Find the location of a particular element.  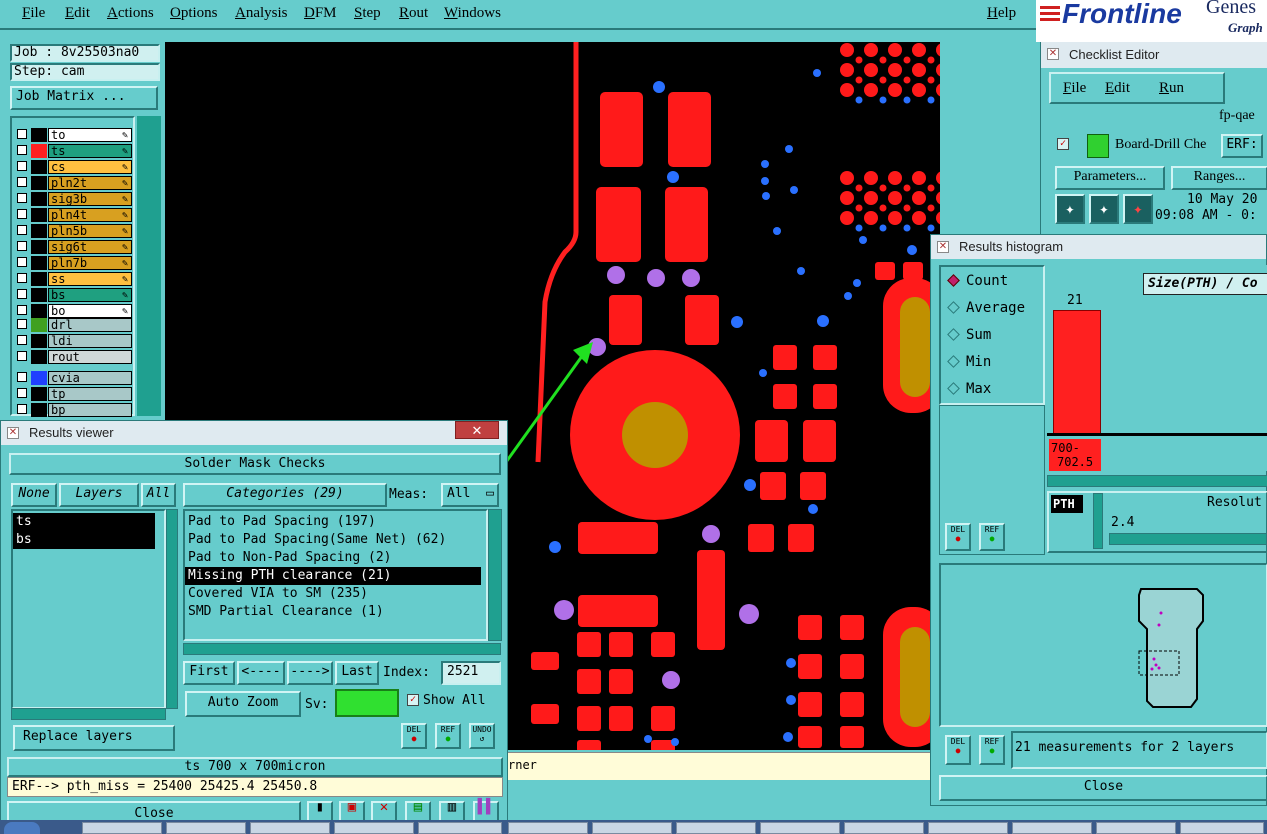

layer-row-bp: bp is located at coordinates (73, 410).